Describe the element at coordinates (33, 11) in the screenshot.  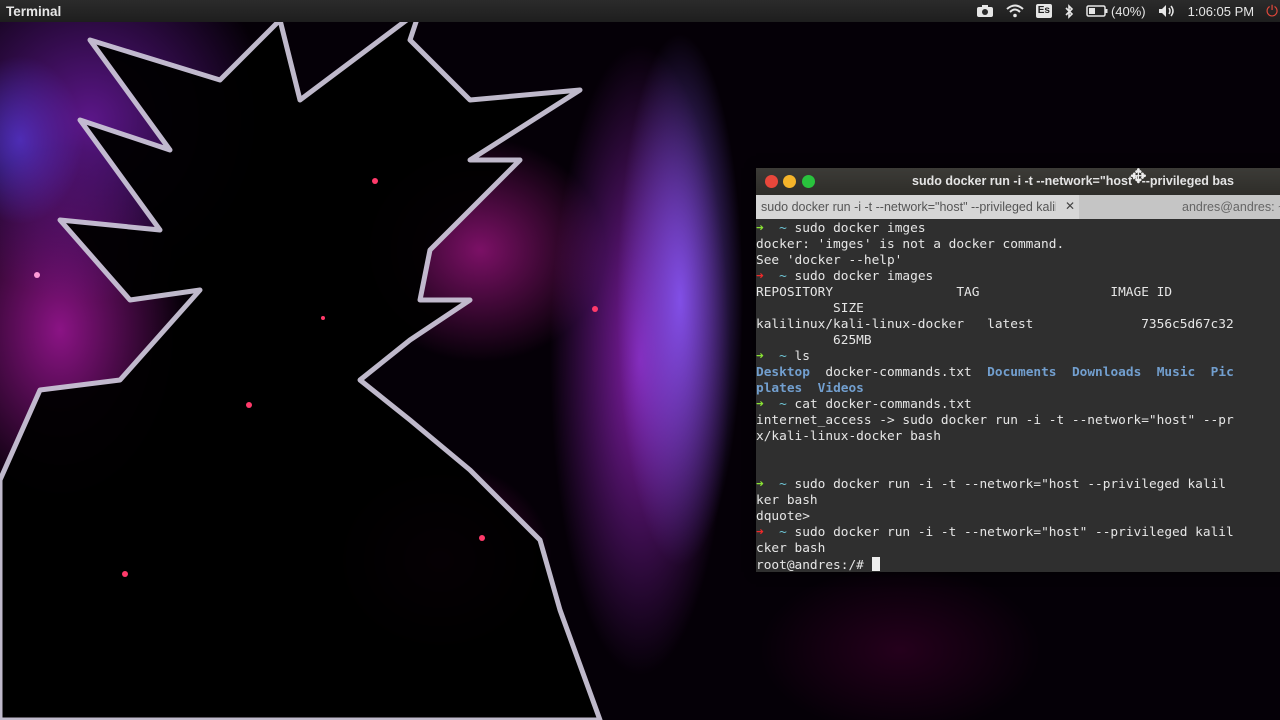
I see `active-app-title: Terminal` at that location.